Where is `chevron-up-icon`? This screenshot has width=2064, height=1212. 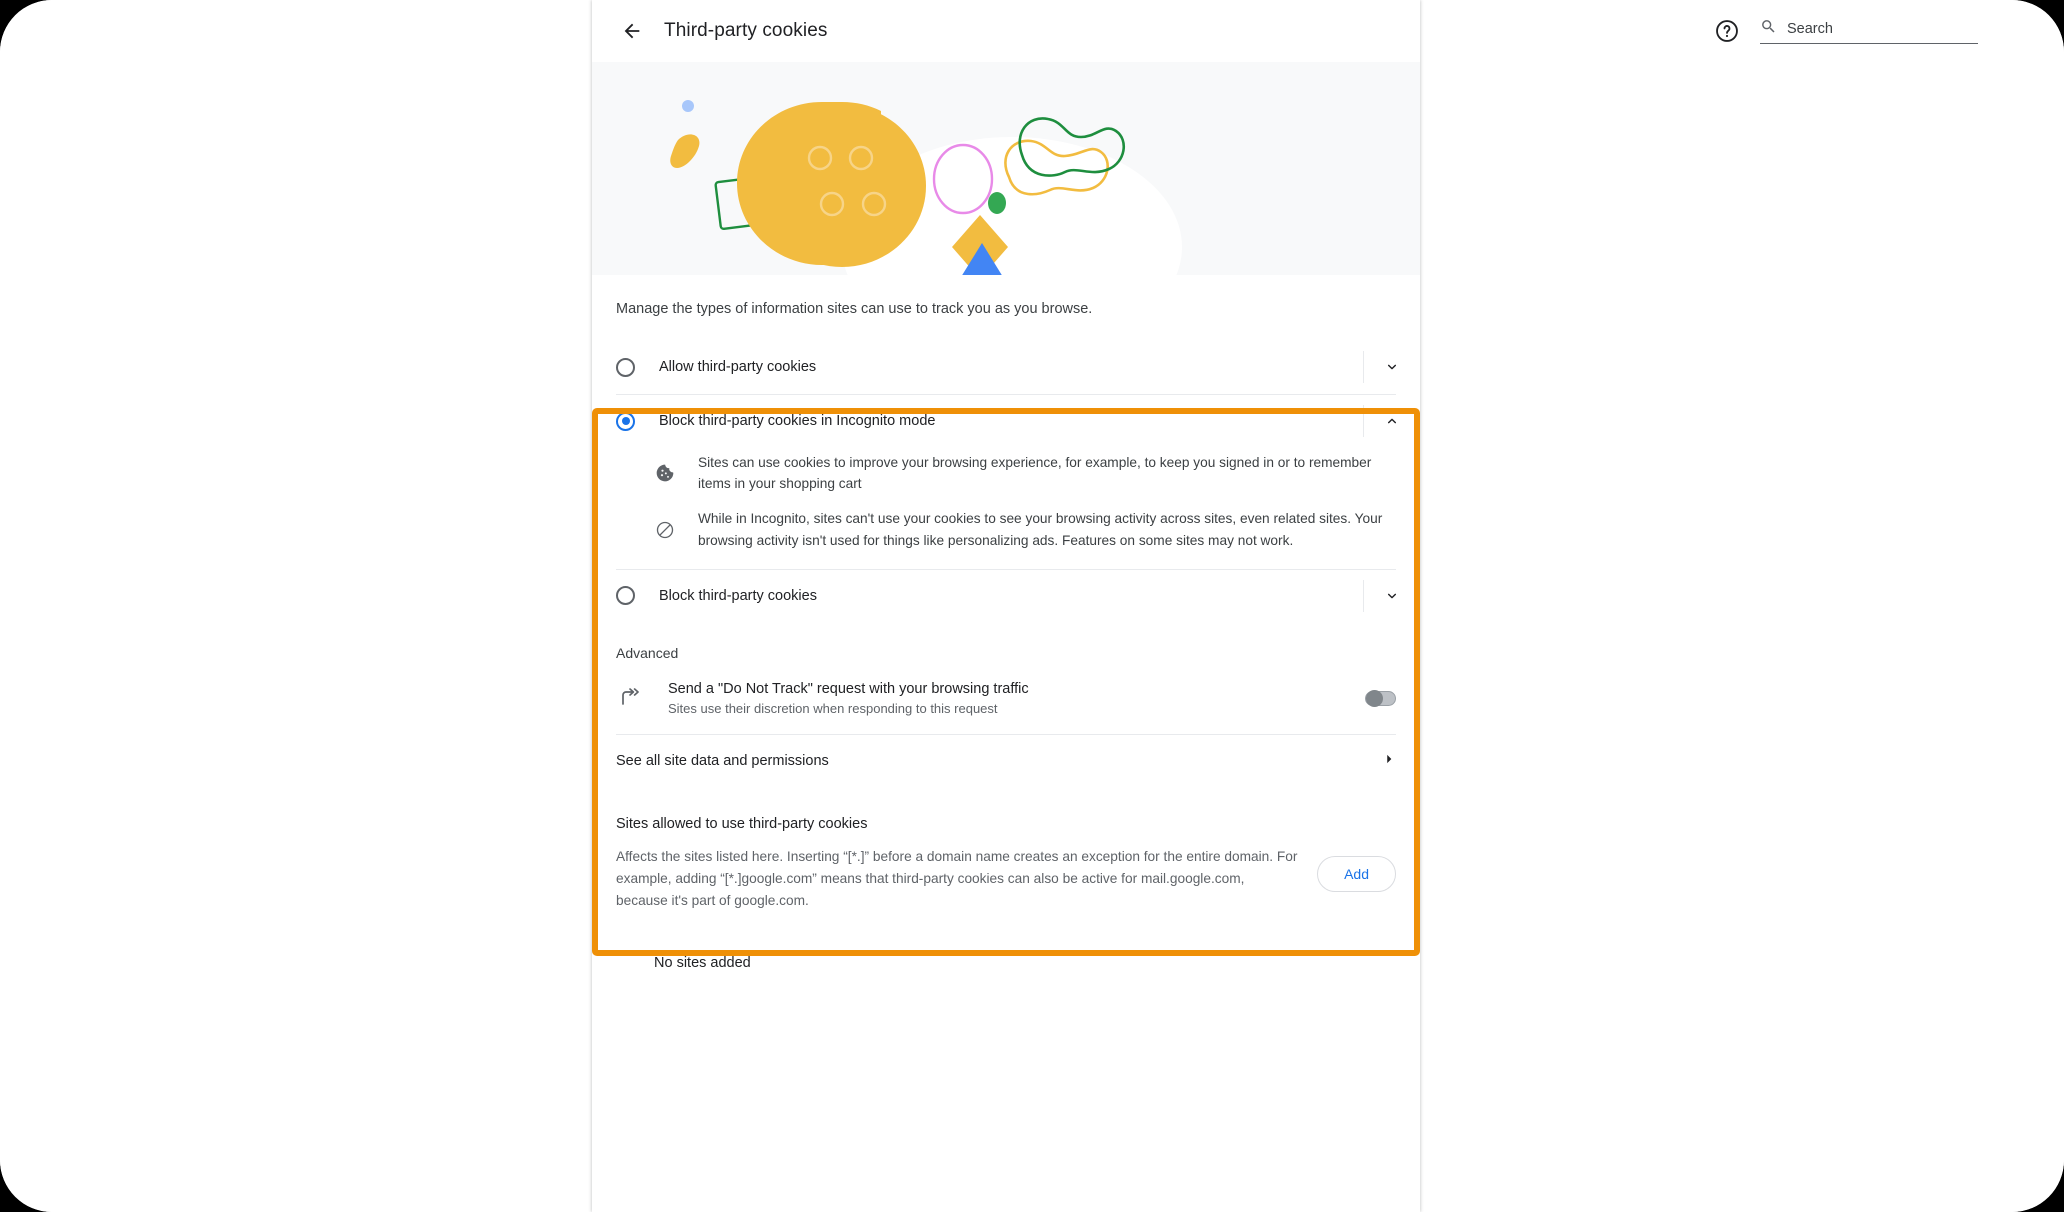
chevron-up-icon is located at coordinates (1392, 421).